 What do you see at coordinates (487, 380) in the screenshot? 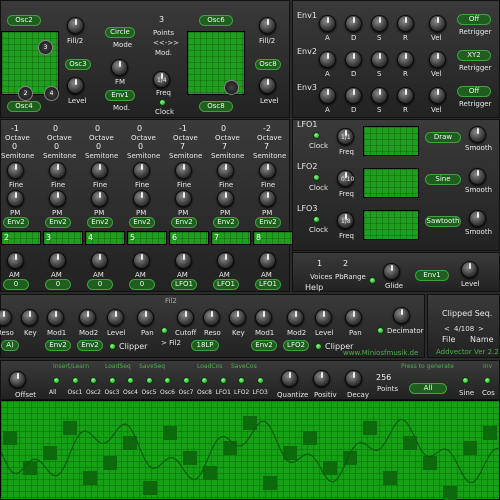
I see `cos-led` at bounding box center [487, 380].